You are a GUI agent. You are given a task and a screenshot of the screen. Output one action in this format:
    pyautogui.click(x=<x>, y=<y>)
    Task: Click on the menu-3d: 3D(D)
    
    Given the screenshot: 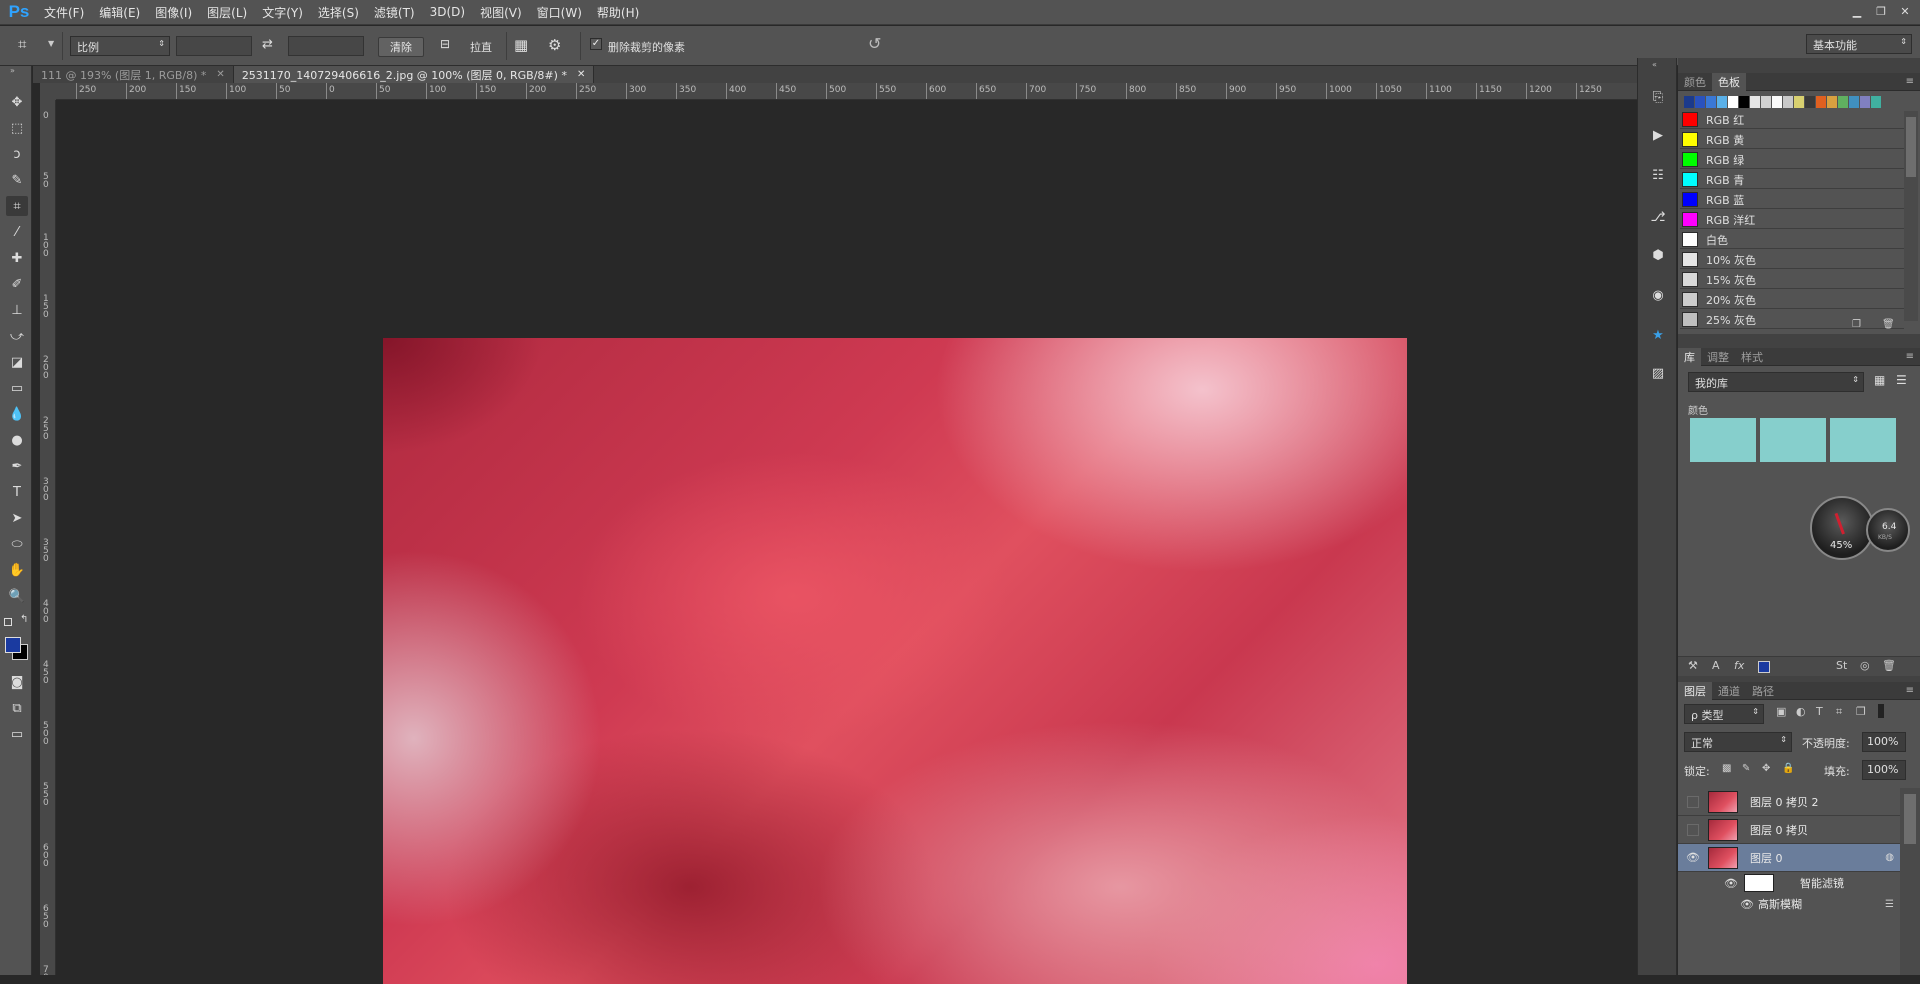 What is the action you would take?
    pyautogui.click(x=447, y=12)
    